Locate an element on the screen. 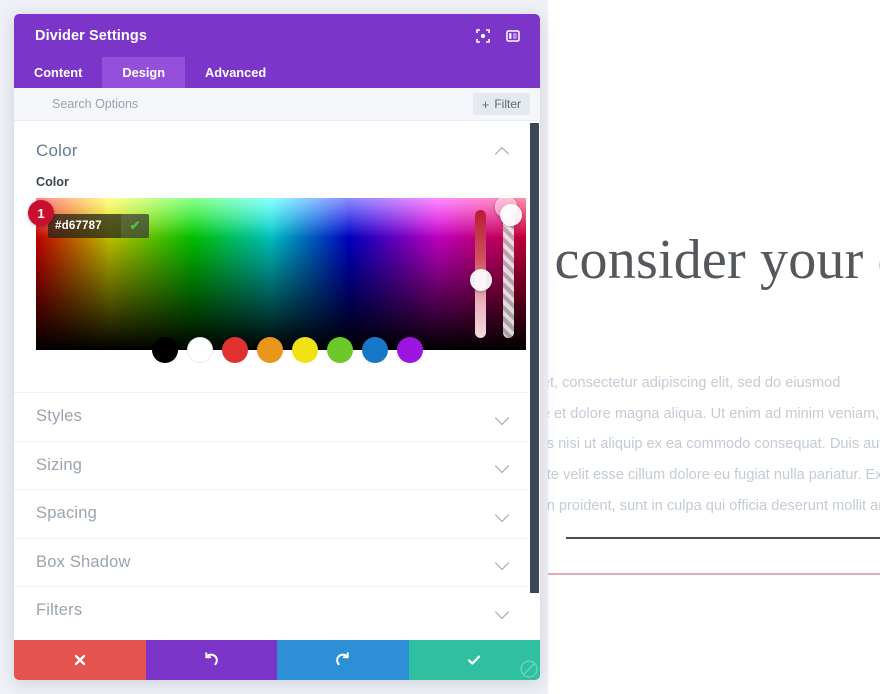 Image resolution: width=880 pixels, height=694 pixels. plus-icon: + is located at coordinates (485, 104).